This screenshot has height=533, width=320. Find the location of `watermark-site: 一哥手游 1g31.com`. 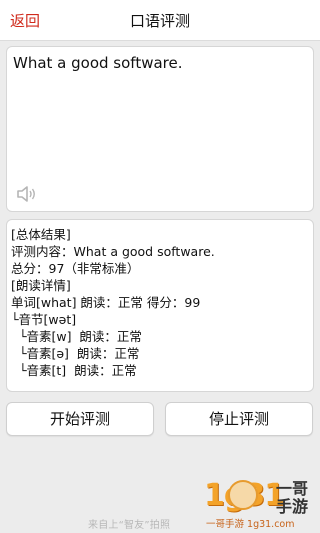

watermark-site: 一哥手游 1g31.com is located at coordinates (250, 524).